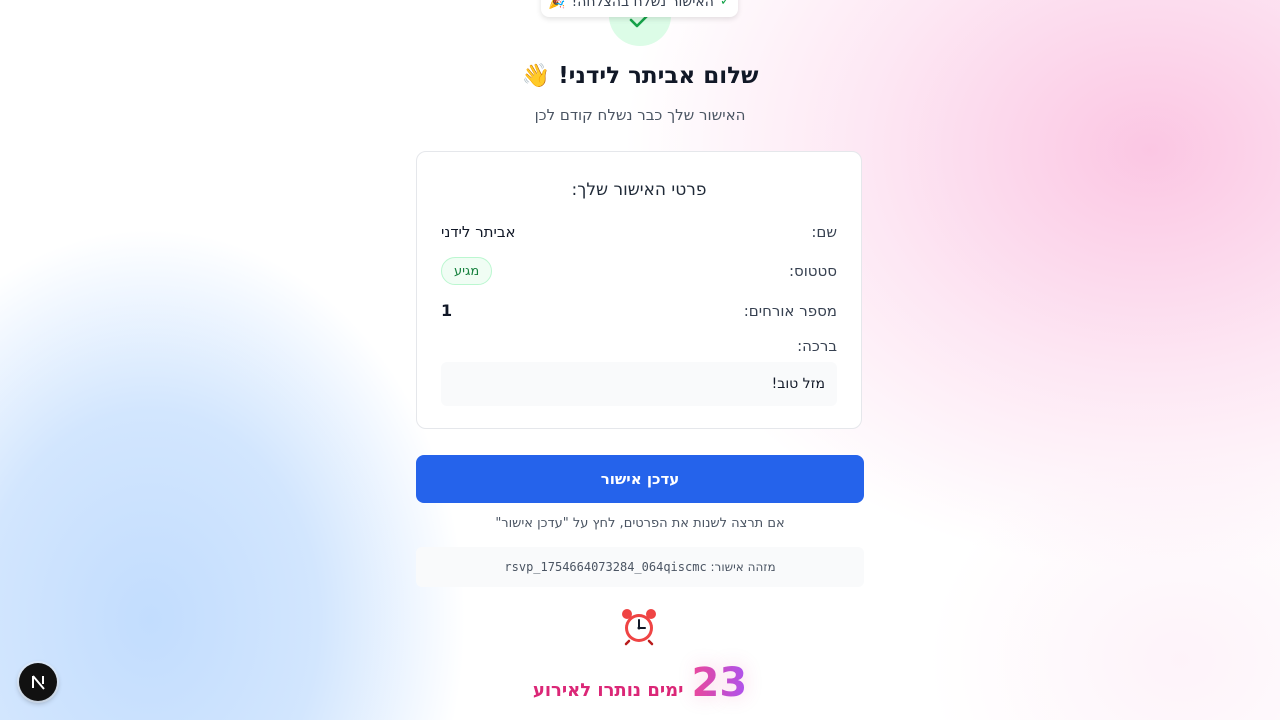 The height and width of the screenshot is (720, 1280). What do you see at coordinates (725, 4) in the screenshot?
I see `toast-check-icon: ✓` at bounding box center [725, 4].